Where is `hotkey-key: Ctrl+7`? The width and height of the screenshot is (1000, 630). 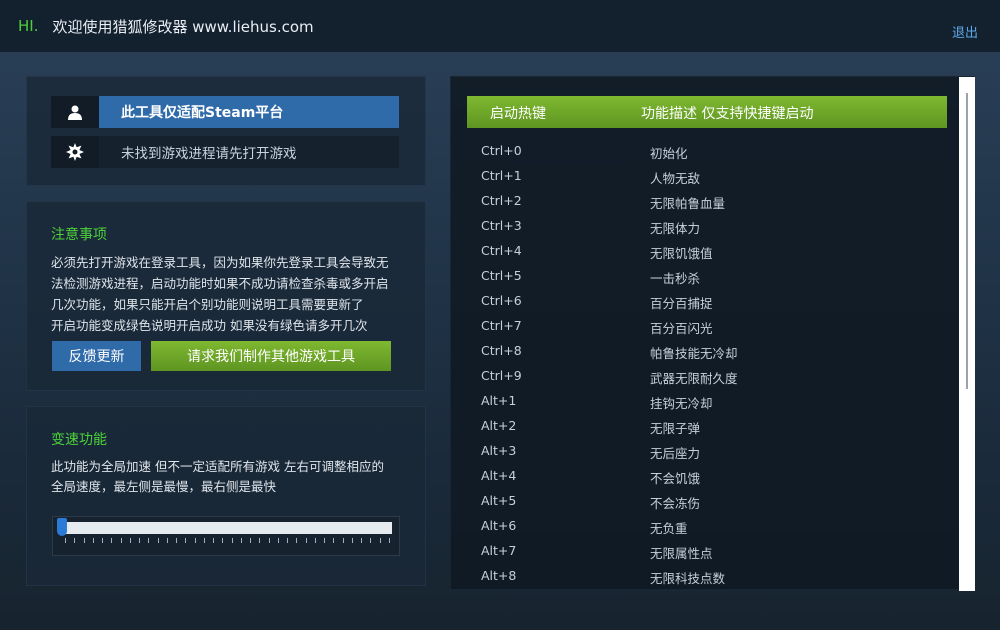
hotkey-key: Ctrl+7 is located at coordinates (501, 325).